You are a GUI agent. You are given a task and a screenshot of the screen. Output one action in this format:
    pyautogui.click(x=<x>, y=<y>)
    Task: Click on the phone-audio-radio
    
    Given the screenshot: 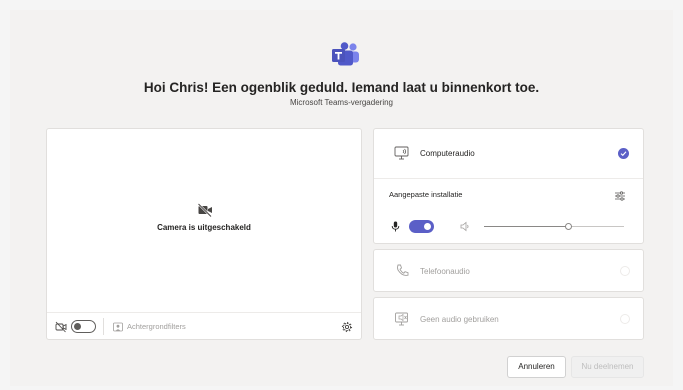 What is the action you would take?
    pyautogui.click(x=625, y=271)
    